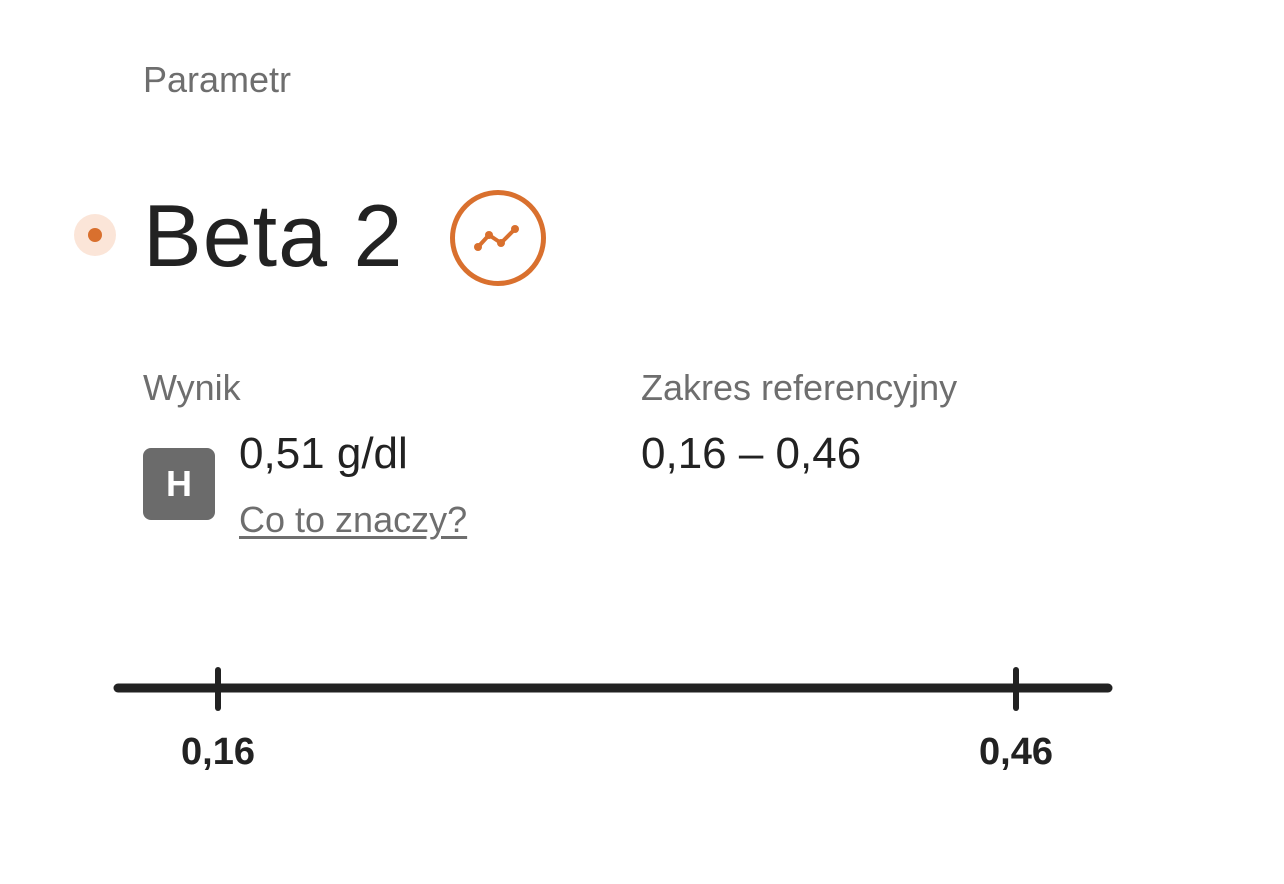 The image size is (1284, 884). I want to click on range-tick-label-high: 0,46, so click(1016, 752).